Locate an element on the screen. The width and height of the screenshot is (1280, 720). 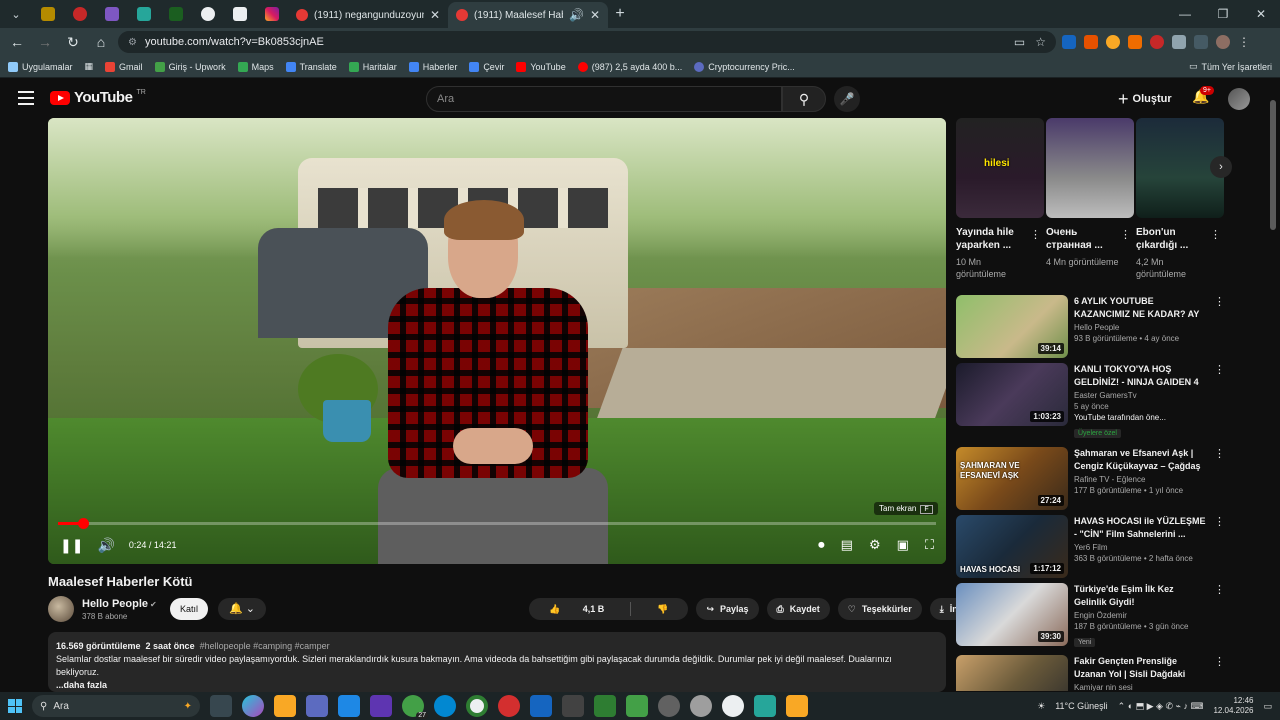
home-button: ⌂ is located at coordinates (101, 42).